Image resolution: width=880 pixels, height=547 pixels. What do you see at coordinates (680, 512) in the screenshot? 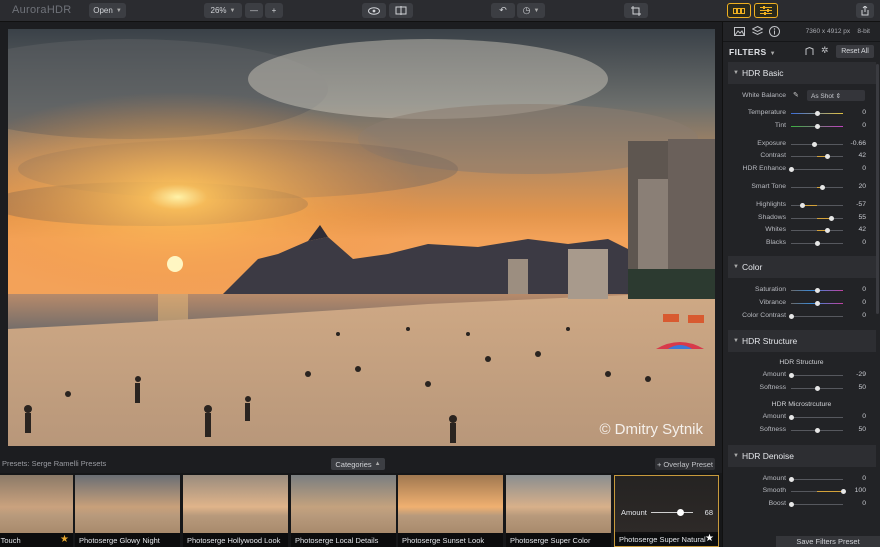
I see `amount-knob` at bounding box center [680, 512].